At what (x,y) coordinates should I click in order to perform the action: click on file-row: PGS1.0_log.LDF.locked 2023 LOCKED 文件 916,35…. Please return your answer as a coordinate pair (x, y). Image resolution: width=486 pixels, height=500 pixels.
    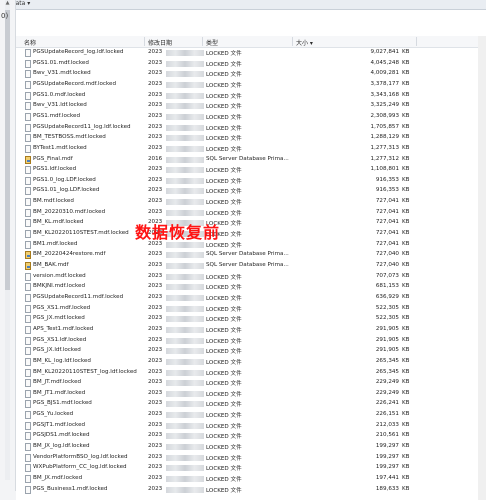
    Looking at the image, I should click on (251, 181).